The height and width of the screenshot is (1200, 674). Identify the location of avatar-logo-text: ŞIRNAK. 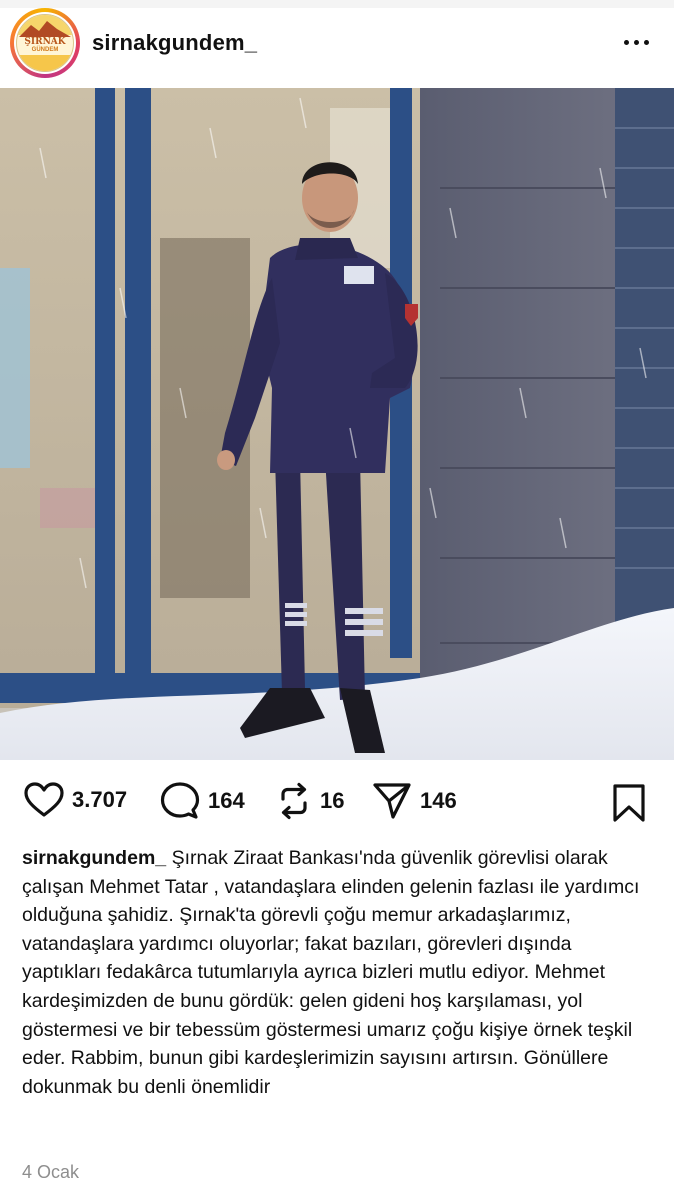
(45, 42).